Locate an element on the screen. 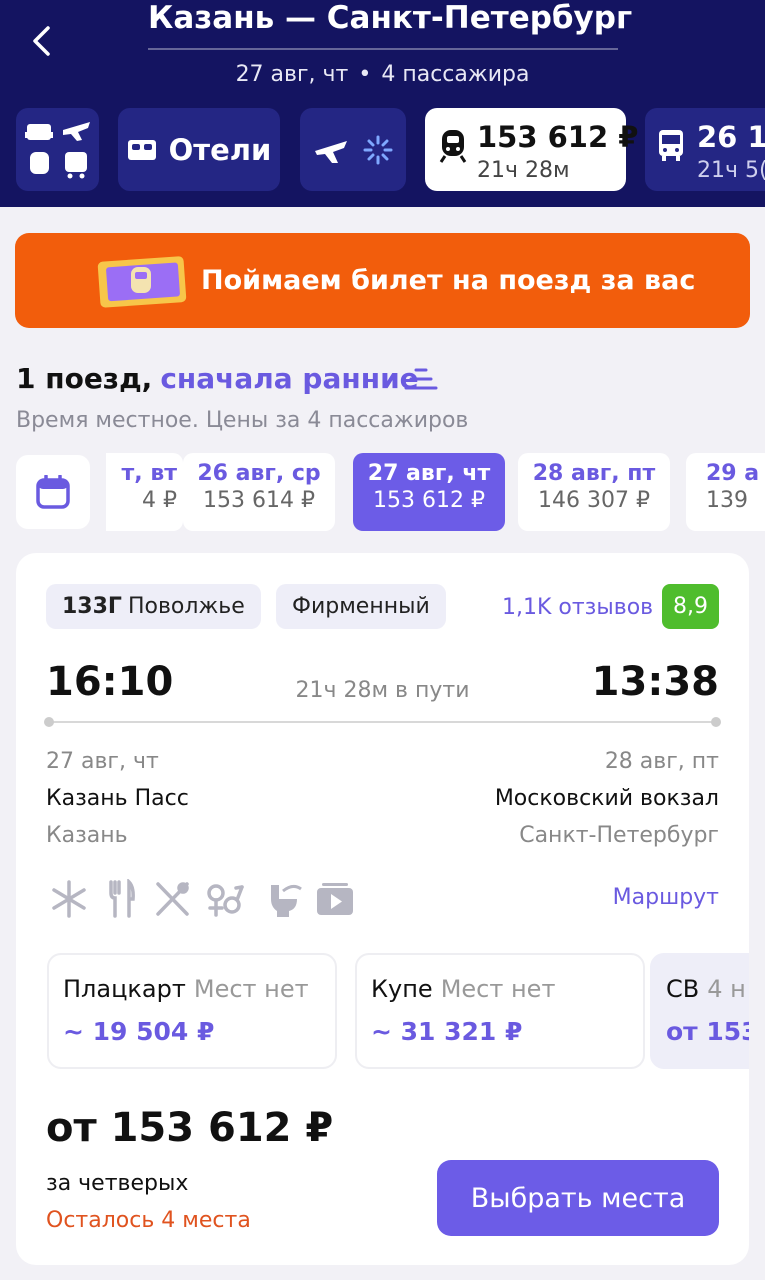 Image resolution: width=765 pixels, height=1280 pixels. route-subtitle: 27 авг, чт • 4 пассажира is located at coordinates (382, 74).